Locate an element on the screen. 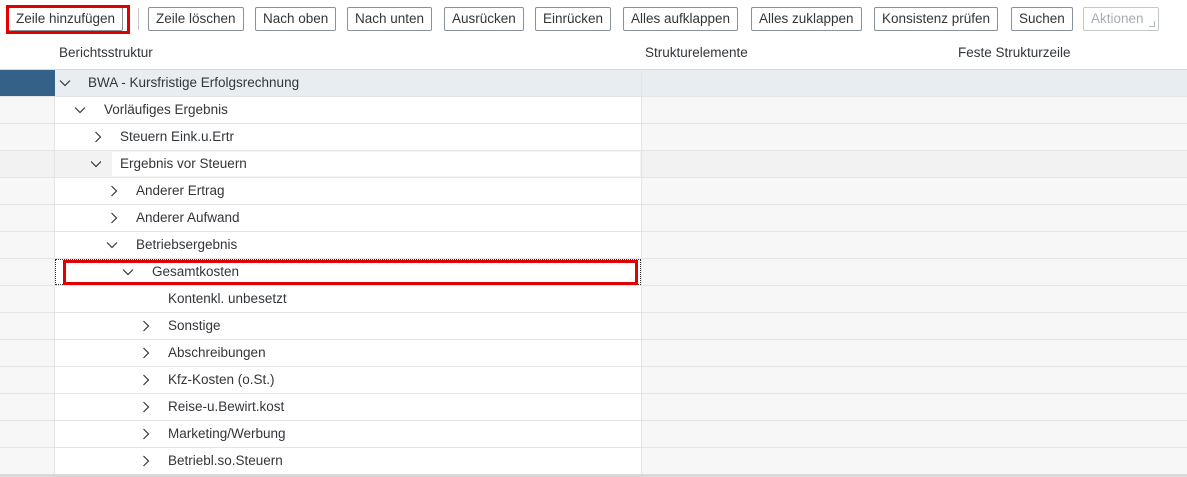 The height and width of the screenshot is (477, 1187). table-row: Abschreibungen is located at coordinates (593, 353).